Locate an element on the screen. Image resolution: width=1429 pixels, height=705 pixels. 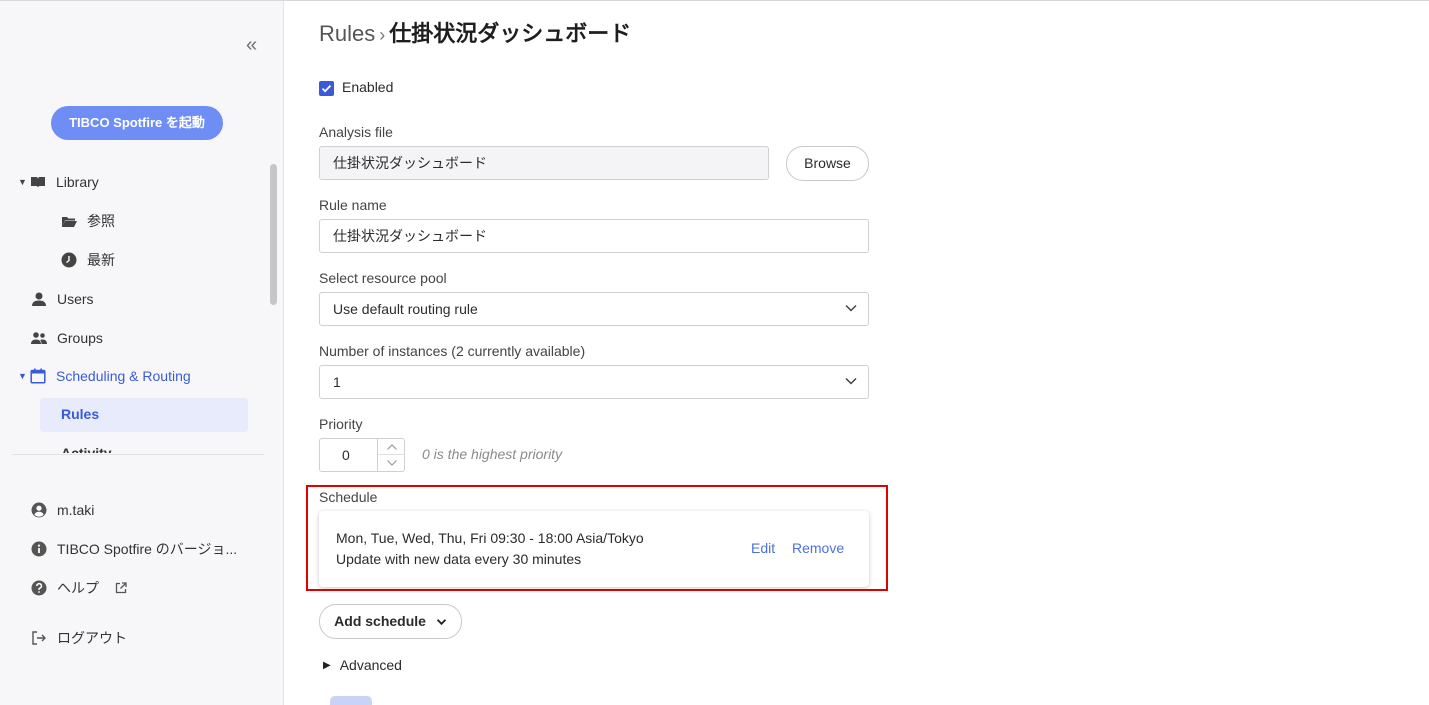
priority-stepper: 0 is located at coordinates (362, 455).